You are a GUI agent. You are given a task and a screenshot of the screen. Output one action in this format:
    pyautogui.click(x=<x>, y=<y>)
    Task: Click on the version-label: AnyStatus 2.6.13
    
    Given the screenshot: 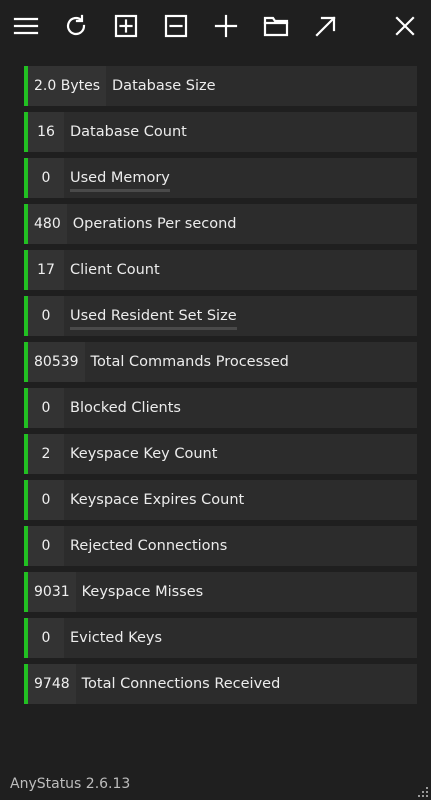 What is the action you would take?
    pyautogui.click(x=70, y=784)
    